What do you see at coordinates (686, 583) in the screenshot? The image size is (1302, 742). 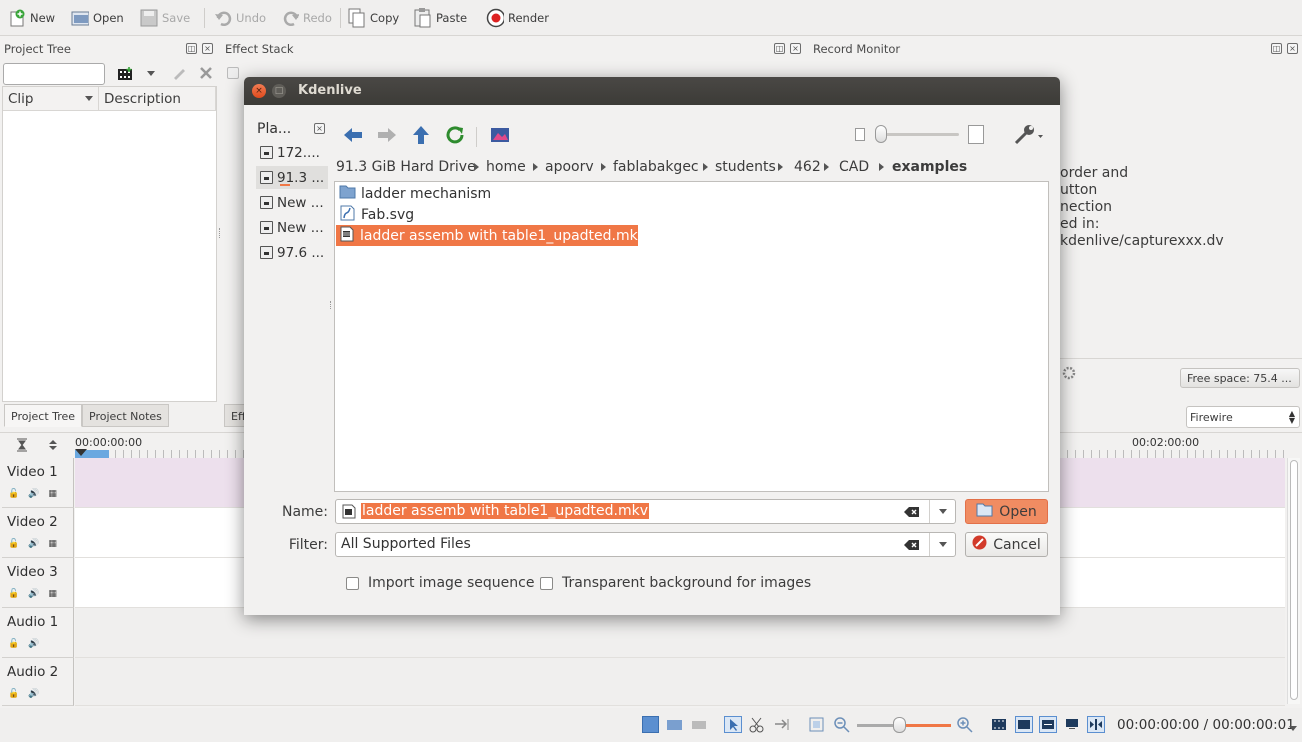 I see `transparent-background-label: Transparent background for images` at bounding box center [686, 583].